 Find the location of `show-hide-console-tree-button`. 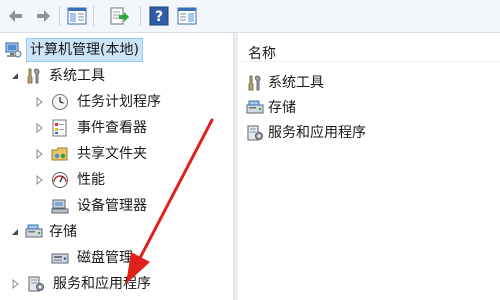

show-hide-console-tree-button is located at coordinates (77, 16).